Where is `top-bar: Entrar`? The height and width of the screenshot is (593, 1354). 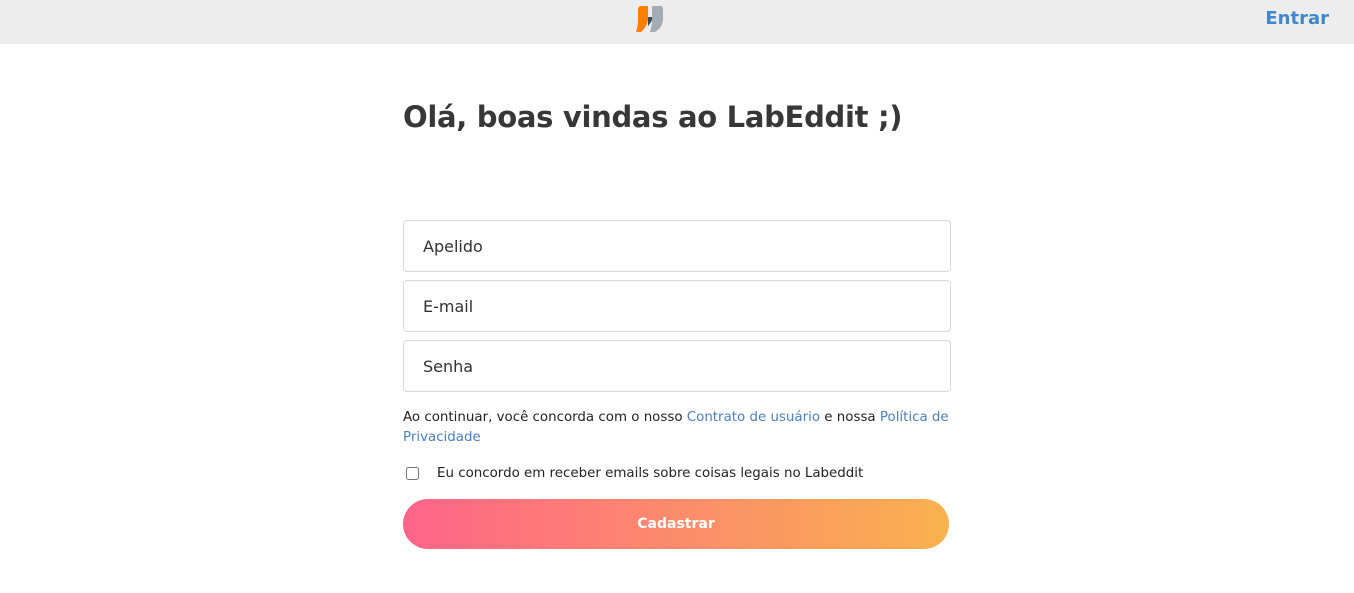
top-bar: Entrar is located at coordinates (677, 22).